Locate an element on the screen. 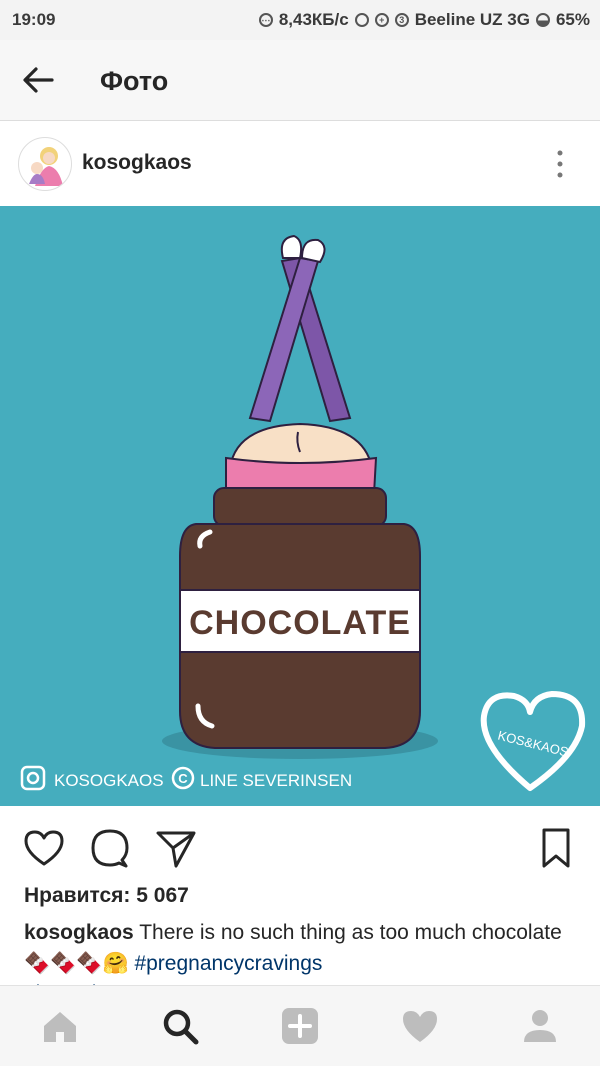 The width and height of the screenshot is (600, 1066). status-bar: 19:09 ⋯ 8,43КБ/с + 3 Beeline UZ 3G 65% is located at coordinates (300, 20).